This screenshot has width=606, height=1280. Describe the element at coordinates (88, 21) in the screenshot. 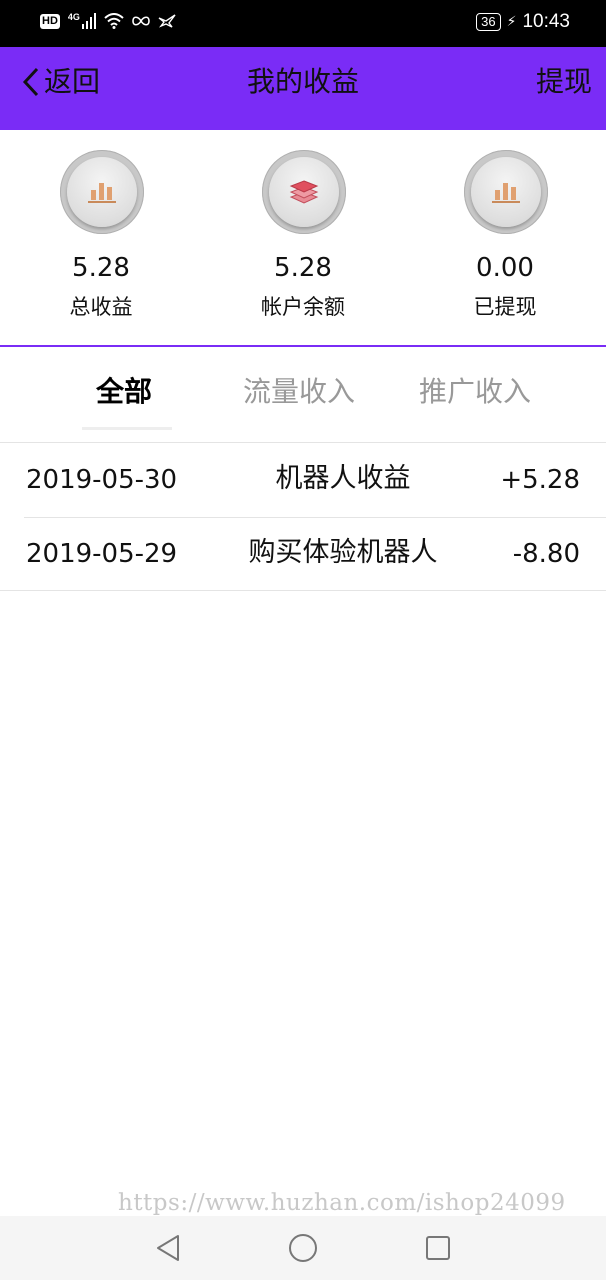

I see `signal-icon` at that location.